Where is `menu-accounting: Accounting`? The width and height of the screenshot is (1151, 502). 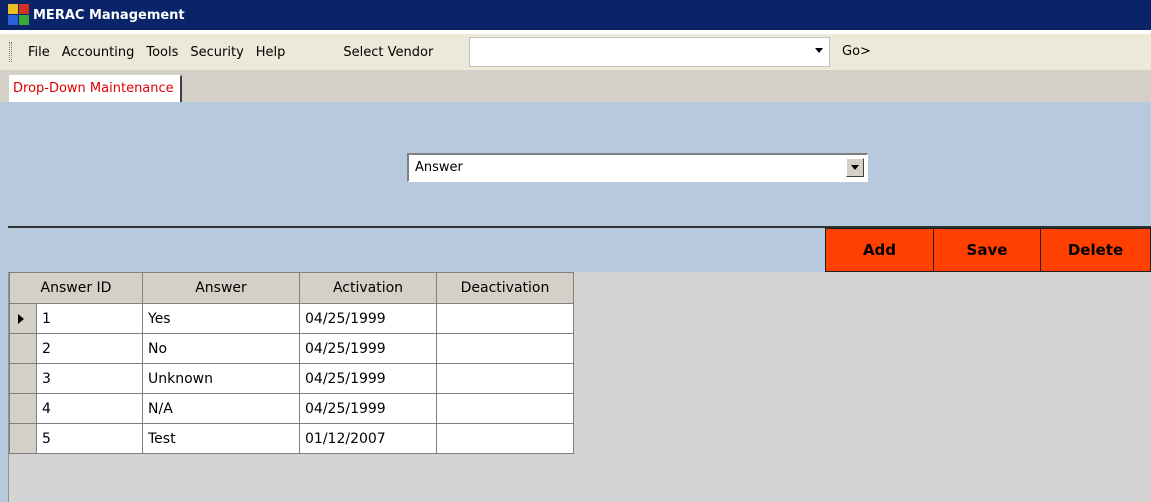 menu-accounting: Accounting is located at coordinates (98, 52).